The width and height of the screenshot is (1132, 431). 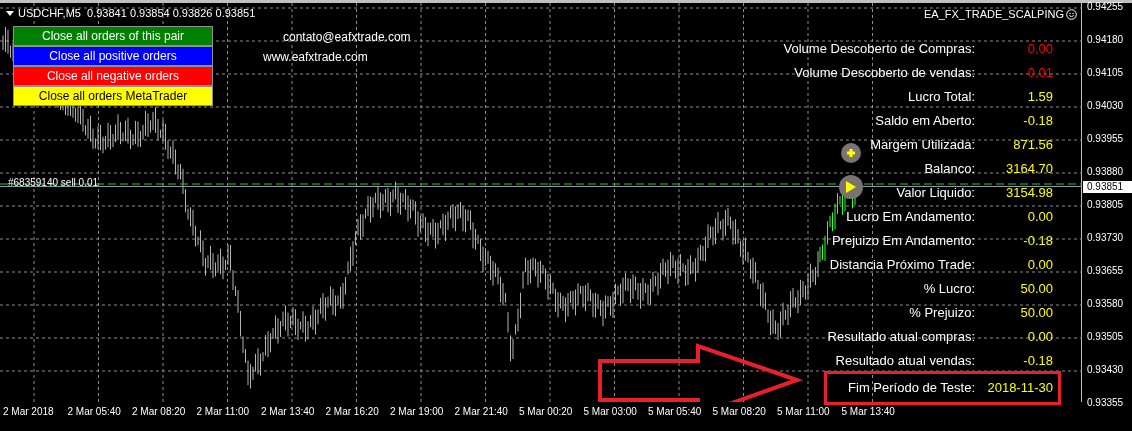 What do you see at coordinates (28, 412) in the screenshot?
I see `time-label: 2 Mar 2018` at bounding box center [28, 412].